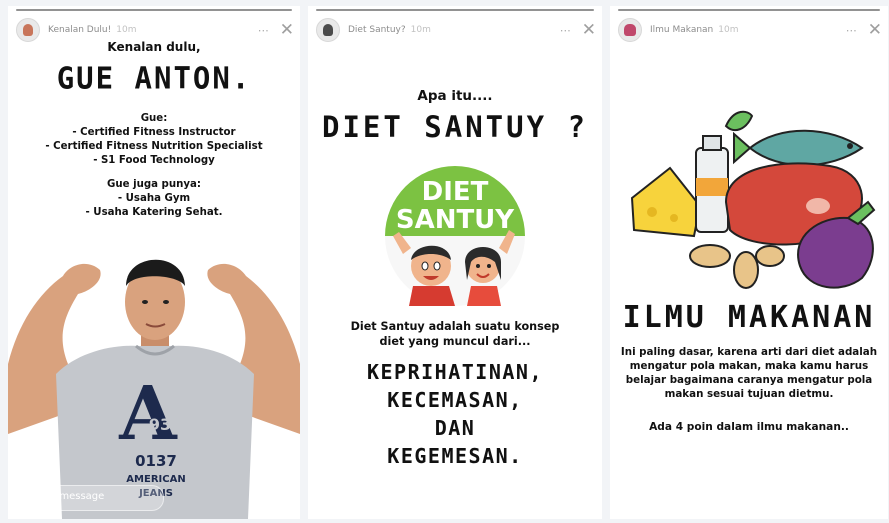 This screenshot has width=889, height=523. I want to click on bio-line: - S1 Food Technology, so click(154, 160).